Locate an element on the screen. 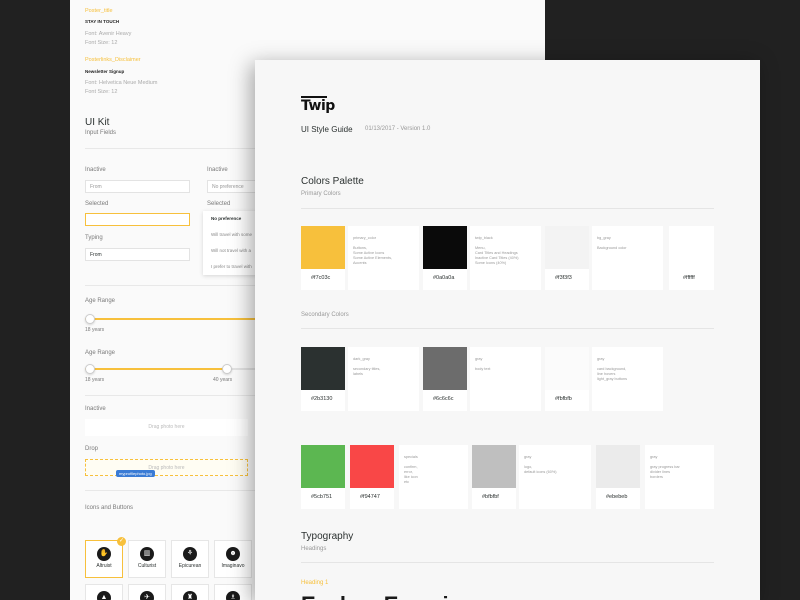 The image size is (800, 600). mountain-icon: ▲ is located at coordinates (104, 595).